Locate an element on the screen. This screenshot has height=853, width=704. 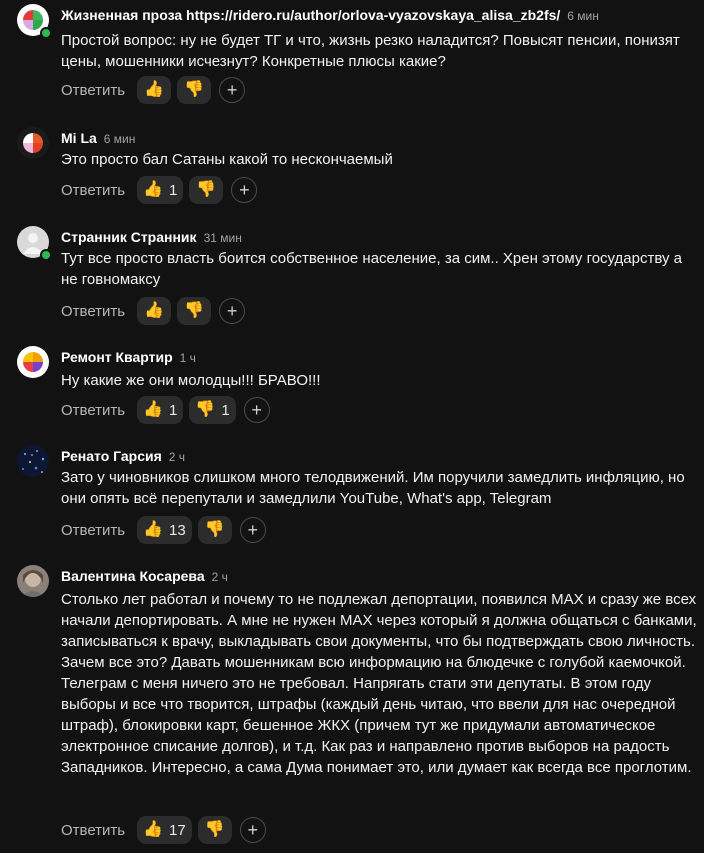
like-count: 17 is located at coordinates (177, 830).